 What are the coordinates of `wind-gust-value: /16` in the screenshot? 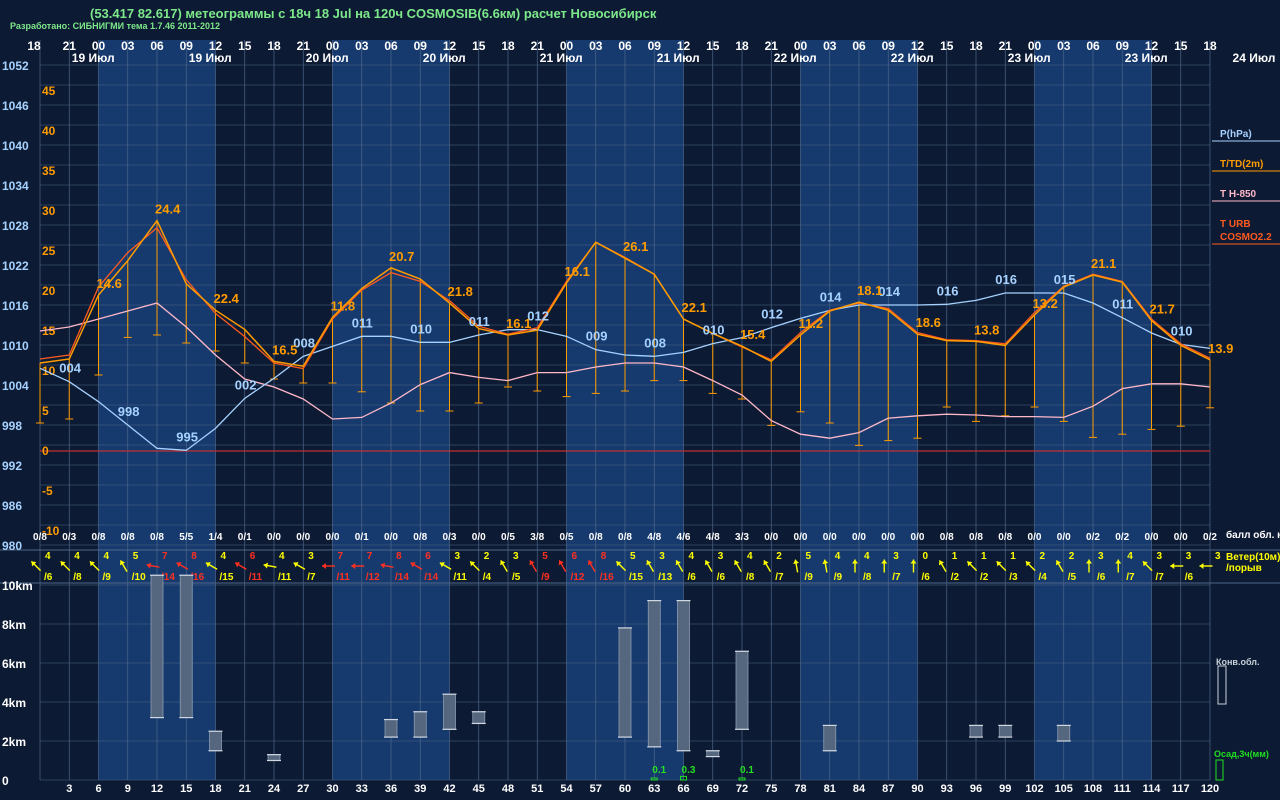 It's located at (607, 577).